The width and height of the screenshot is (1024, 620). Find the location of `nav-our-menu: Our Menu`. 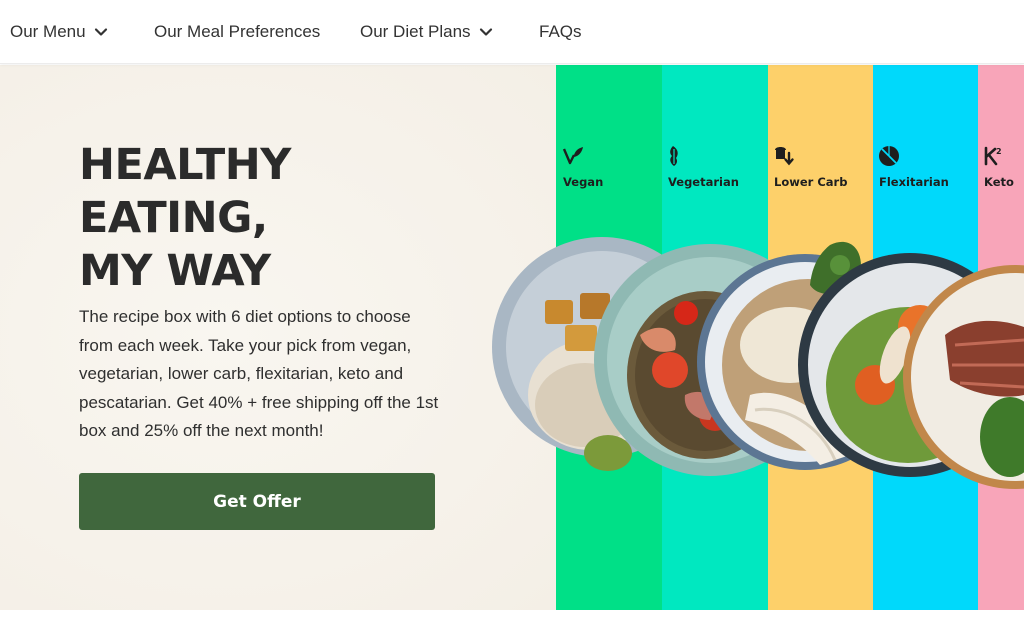

nav-our-menu: Our Menu is located at coordinates (59, 32).